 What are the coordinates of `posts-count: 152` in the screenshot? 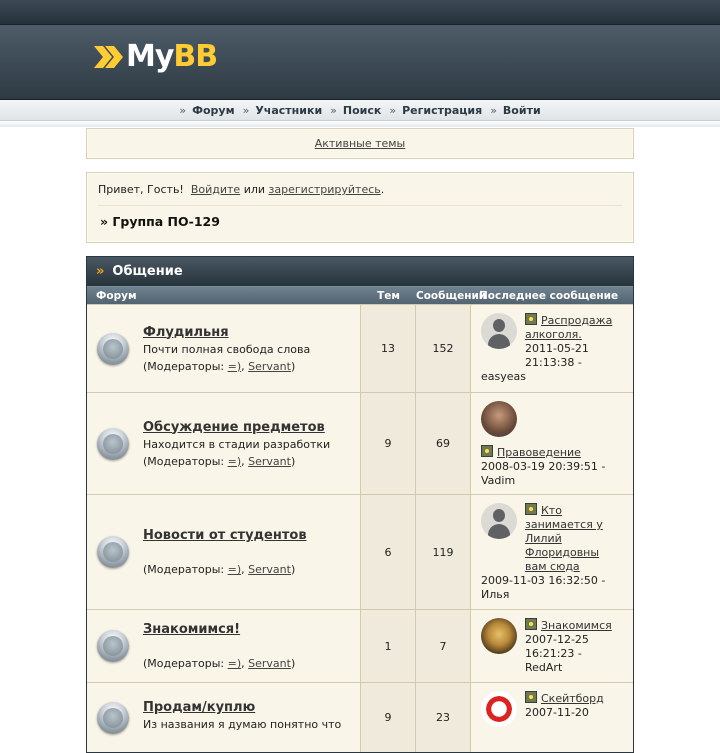 It's located at (443, 348).